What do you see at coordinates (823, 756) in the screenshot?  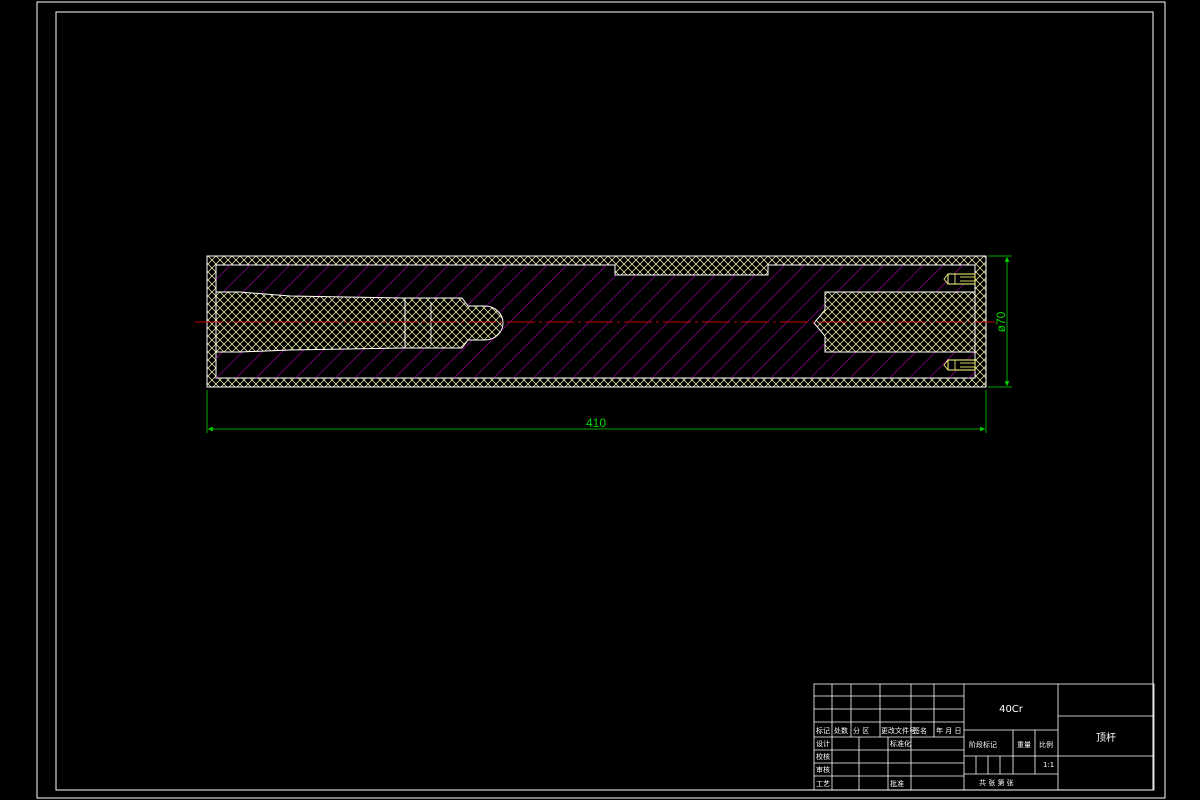 I see `role-check: 校核` at bounding box center [823, 756].